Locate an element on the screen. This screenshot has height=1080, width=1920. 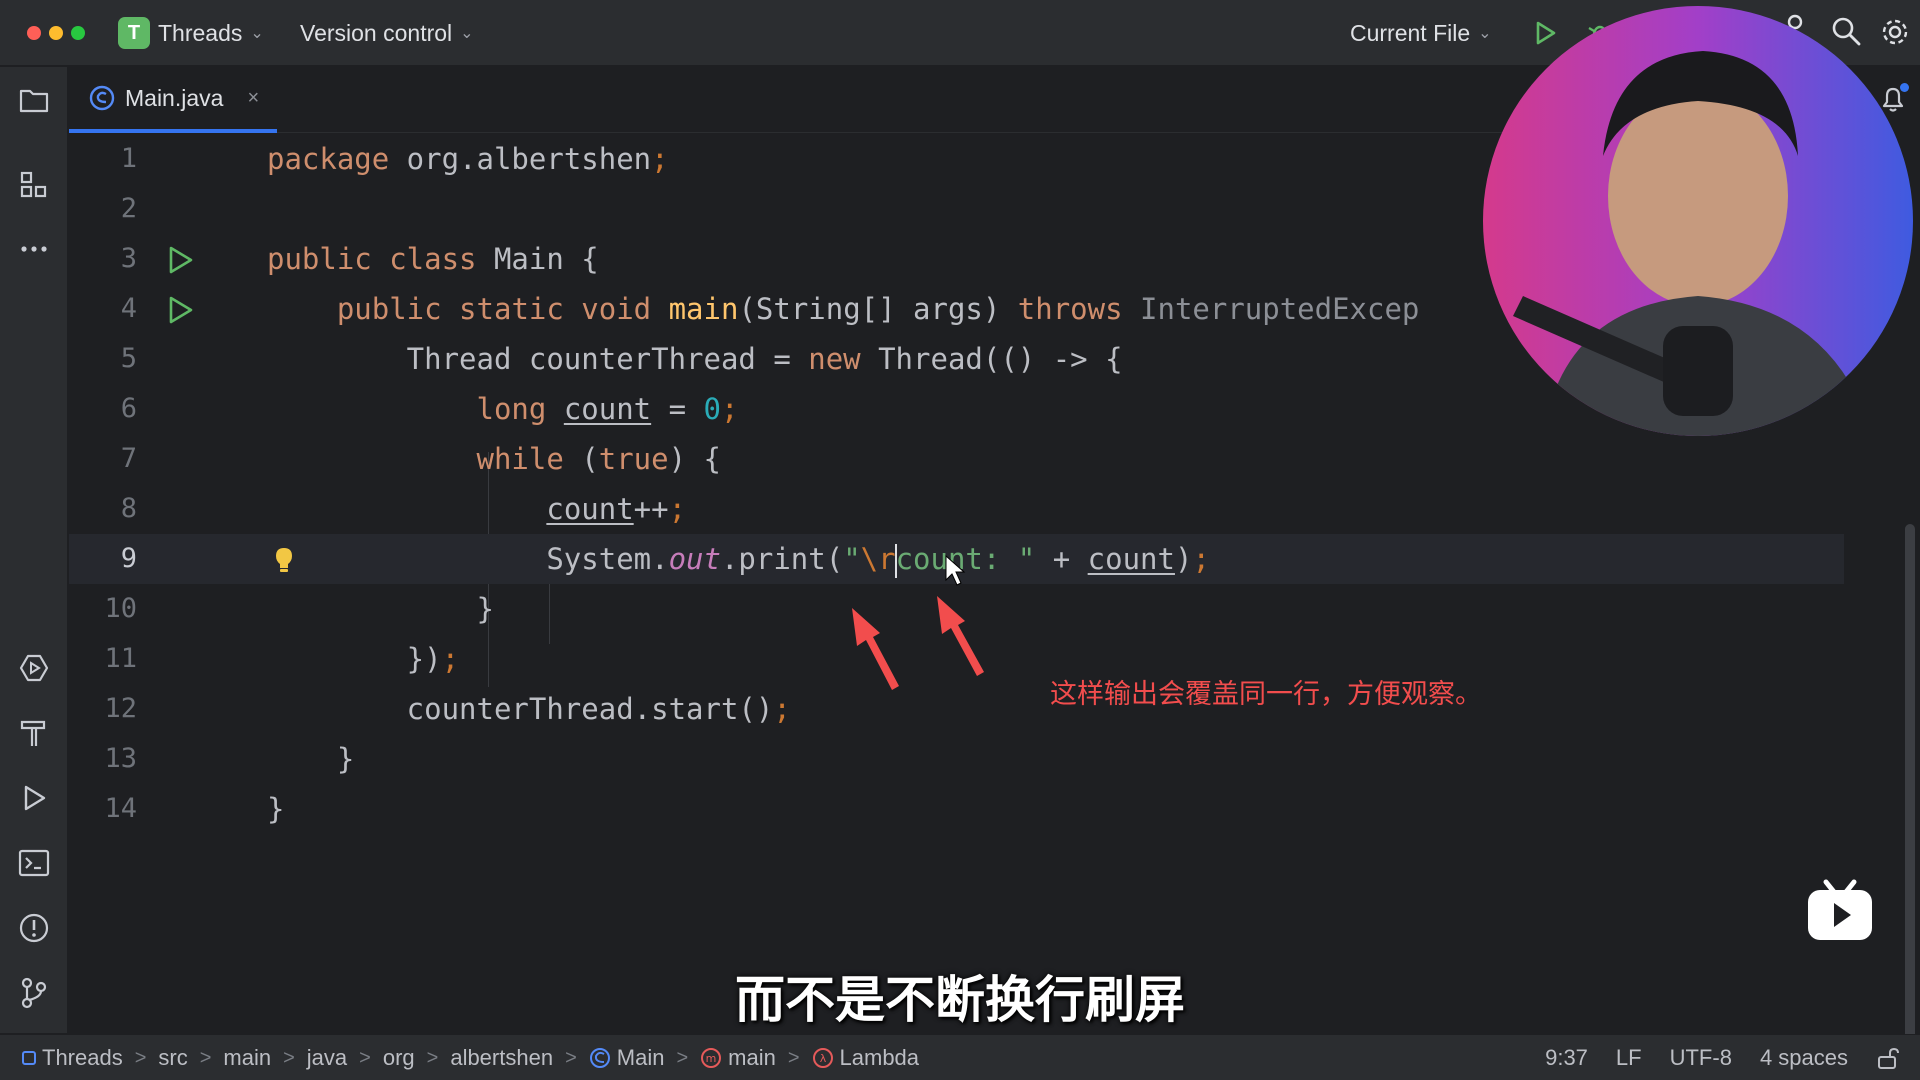
tab-label: Main.java is located at coordinates (174, 97).